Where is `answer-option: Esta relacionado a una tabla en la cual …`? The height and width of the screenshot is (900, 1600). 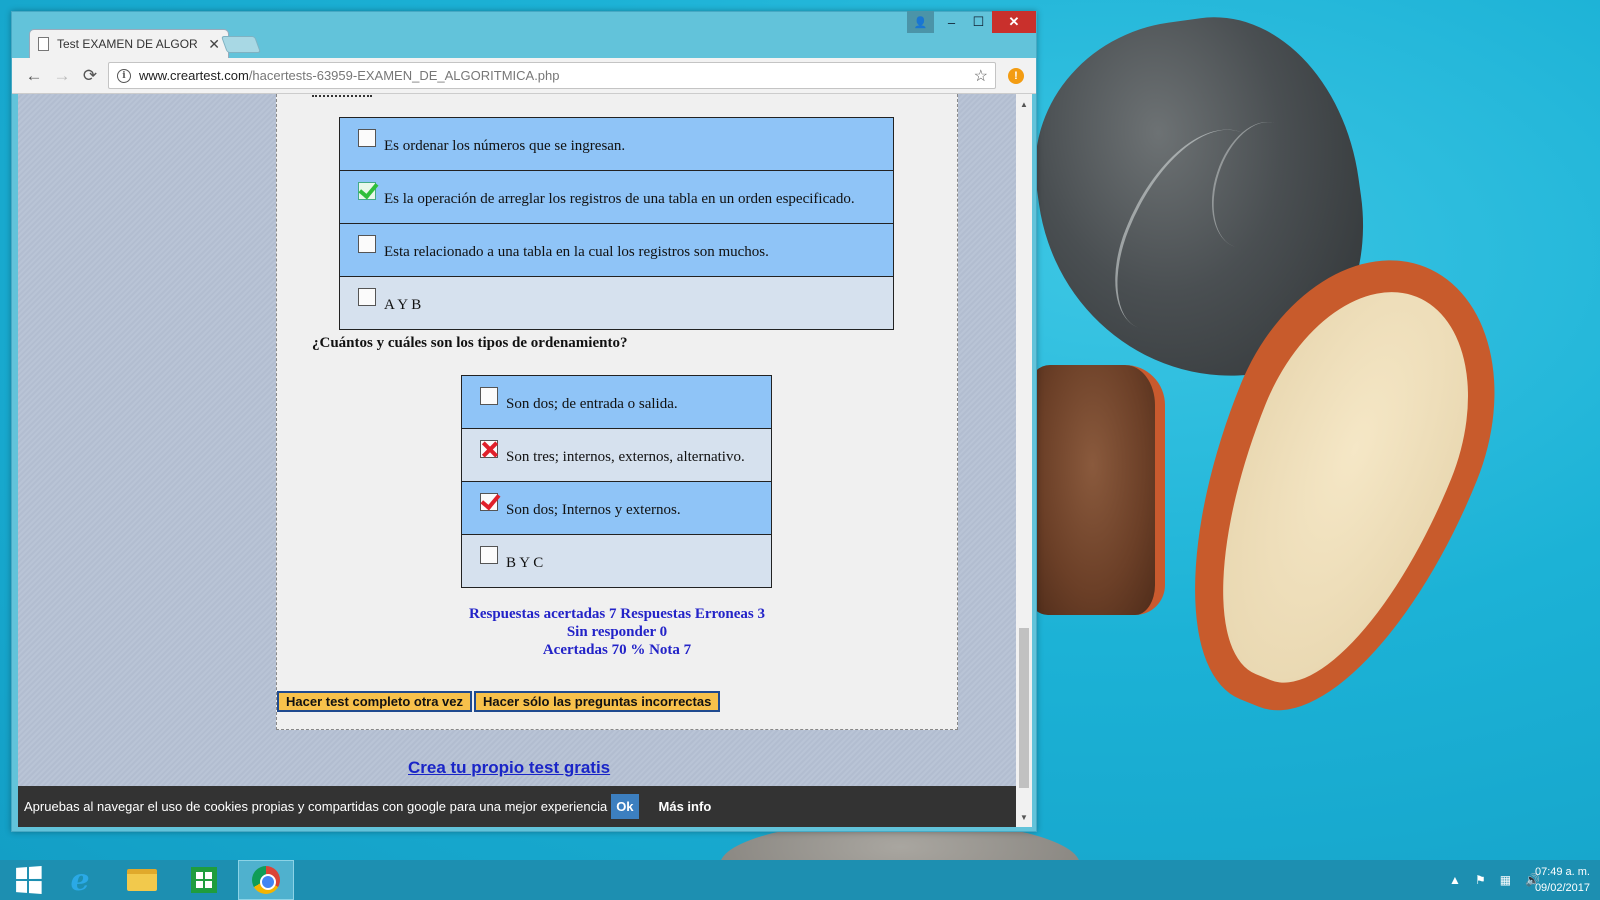
answer-option: Esta relacionado a una tabla en la cual … is located at coordinates (616, 250).